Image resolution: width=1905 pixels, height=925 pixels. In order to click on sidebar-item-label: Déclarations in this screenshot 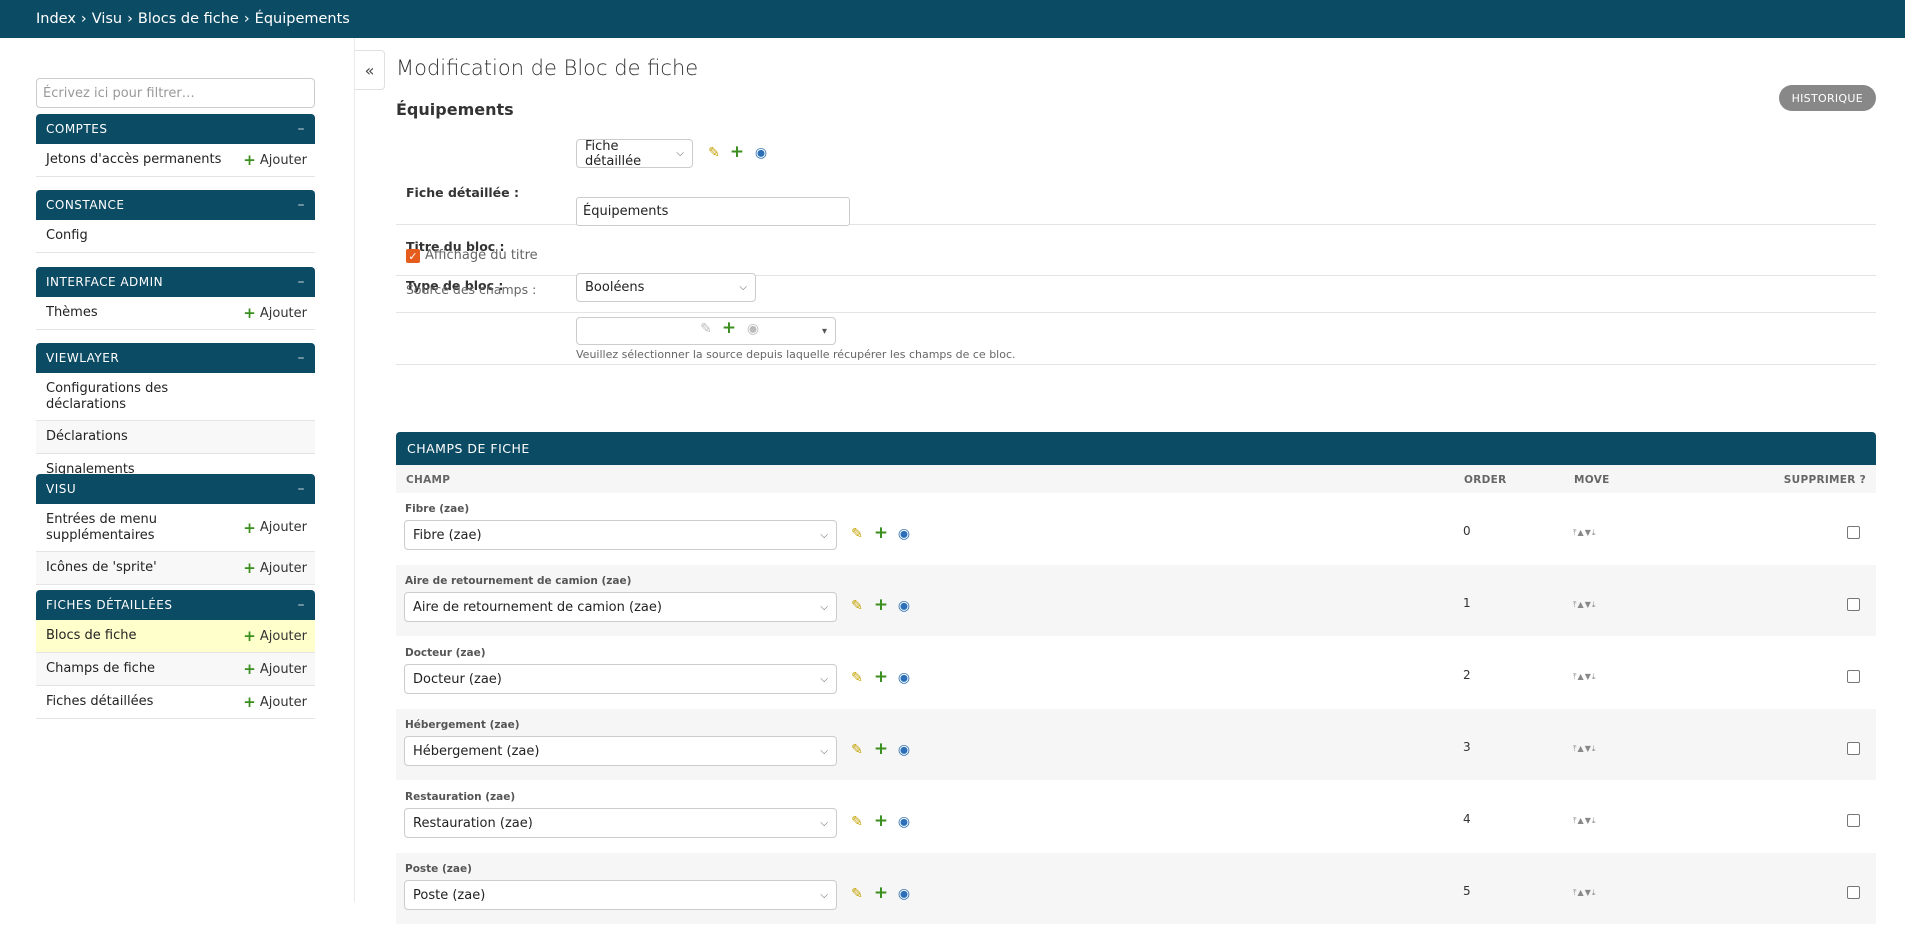, I will do `click(87, 437)`.